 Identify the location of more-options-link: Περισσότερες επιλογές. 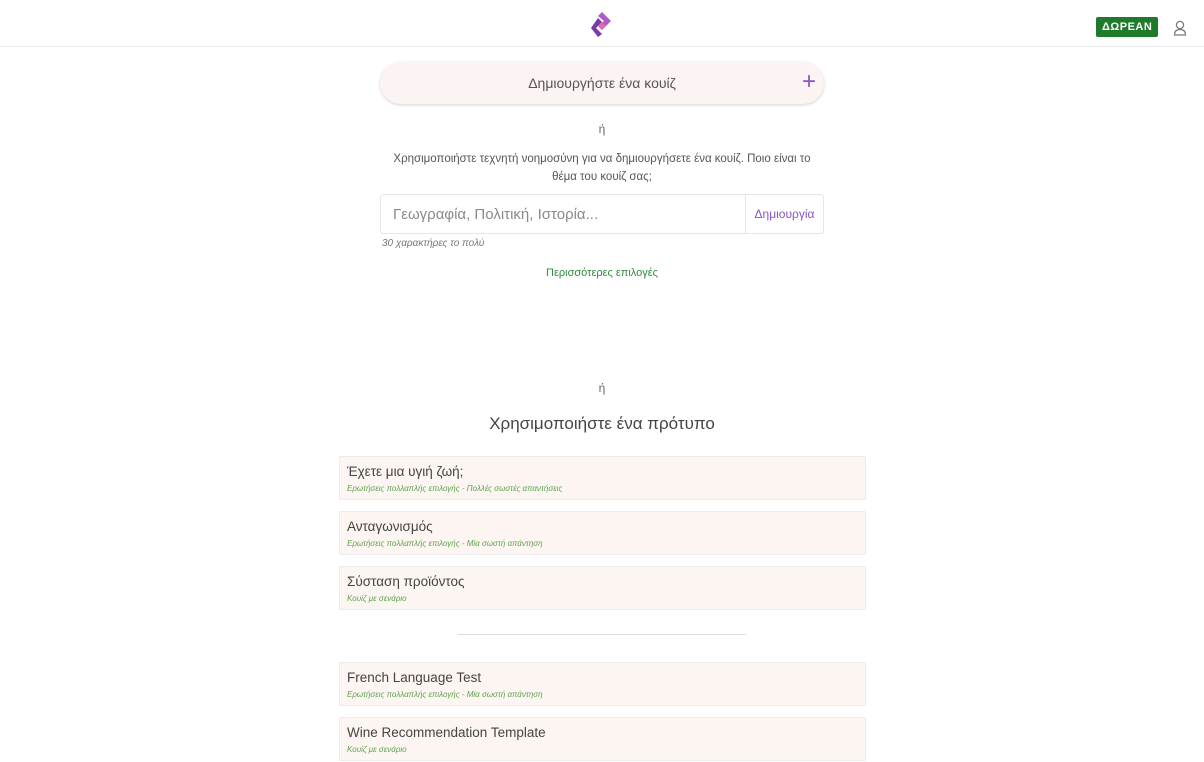
(602, 273).